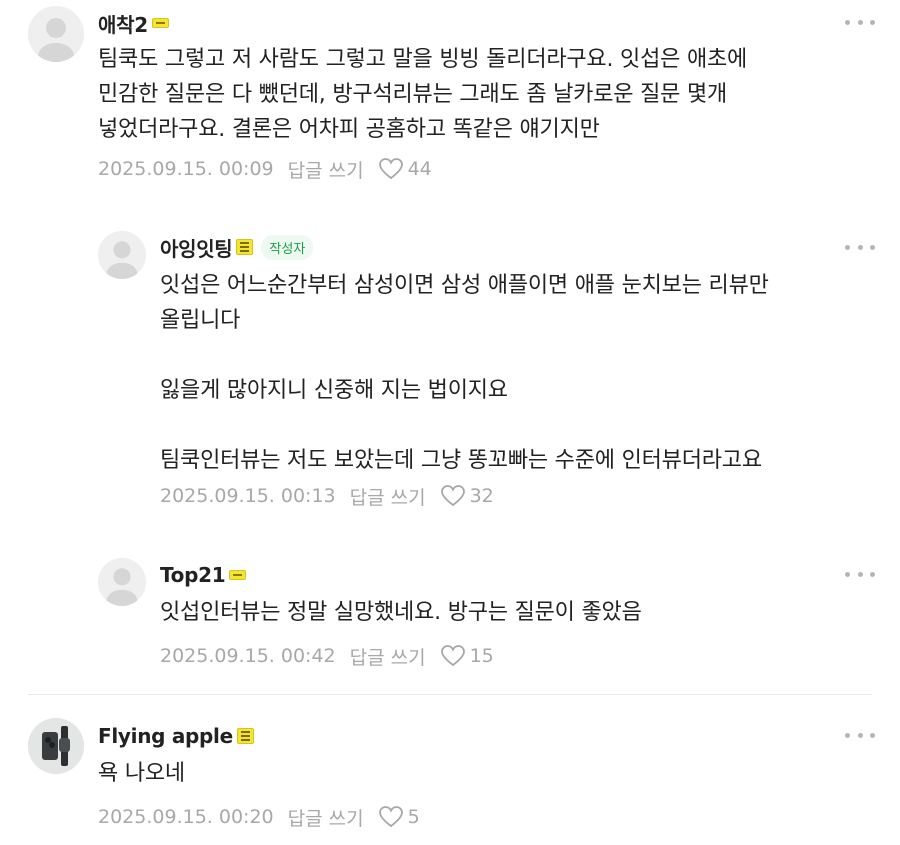 The image size is (900, 845). Describe the element at coordinates (186, 169) in the screenshot. I see `comment-timestamp: 2025.09.15. 00:09` at that location.